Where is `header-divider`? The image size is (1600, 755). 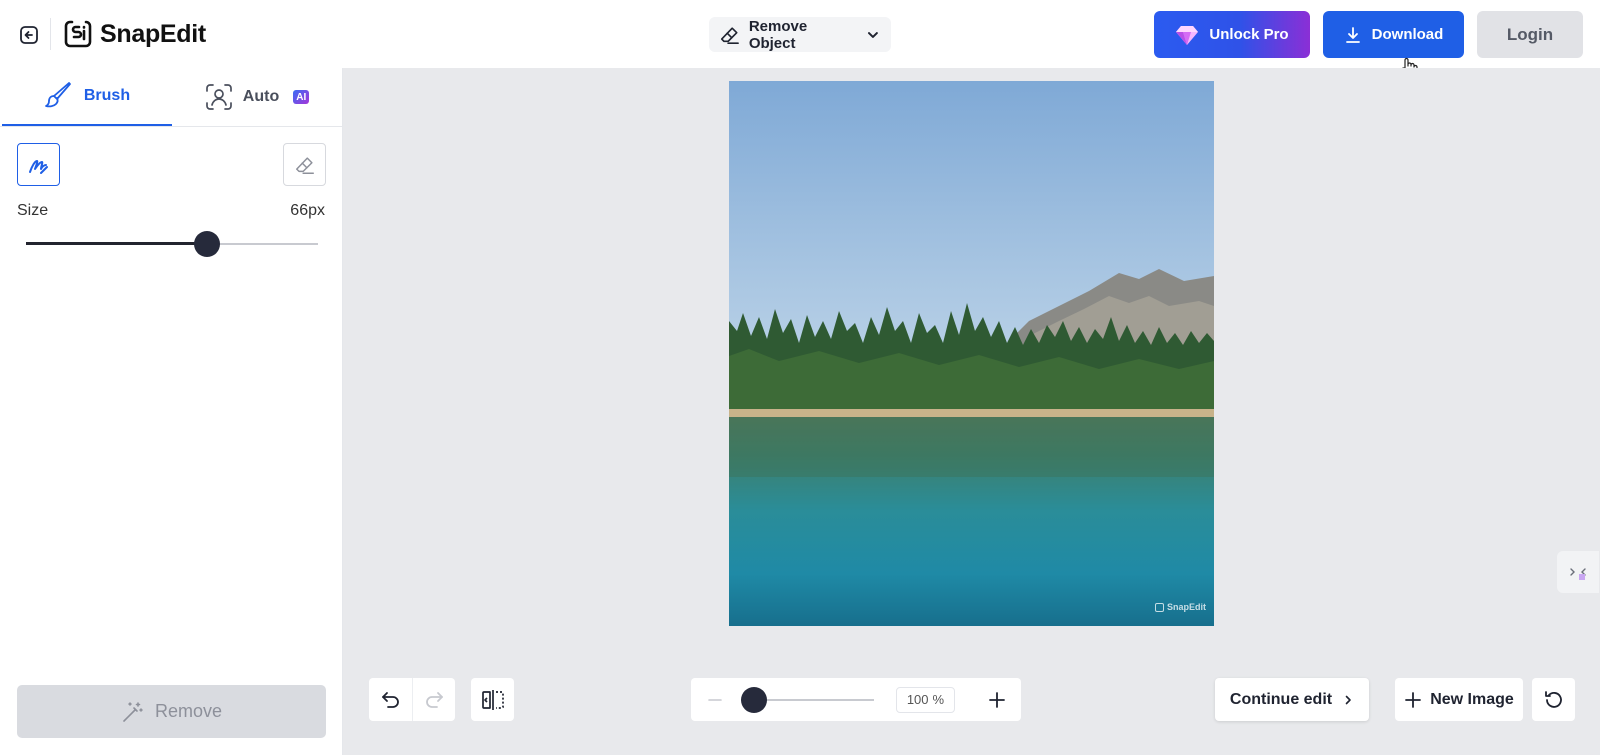 header-divider is located at coordinates (50, 34).